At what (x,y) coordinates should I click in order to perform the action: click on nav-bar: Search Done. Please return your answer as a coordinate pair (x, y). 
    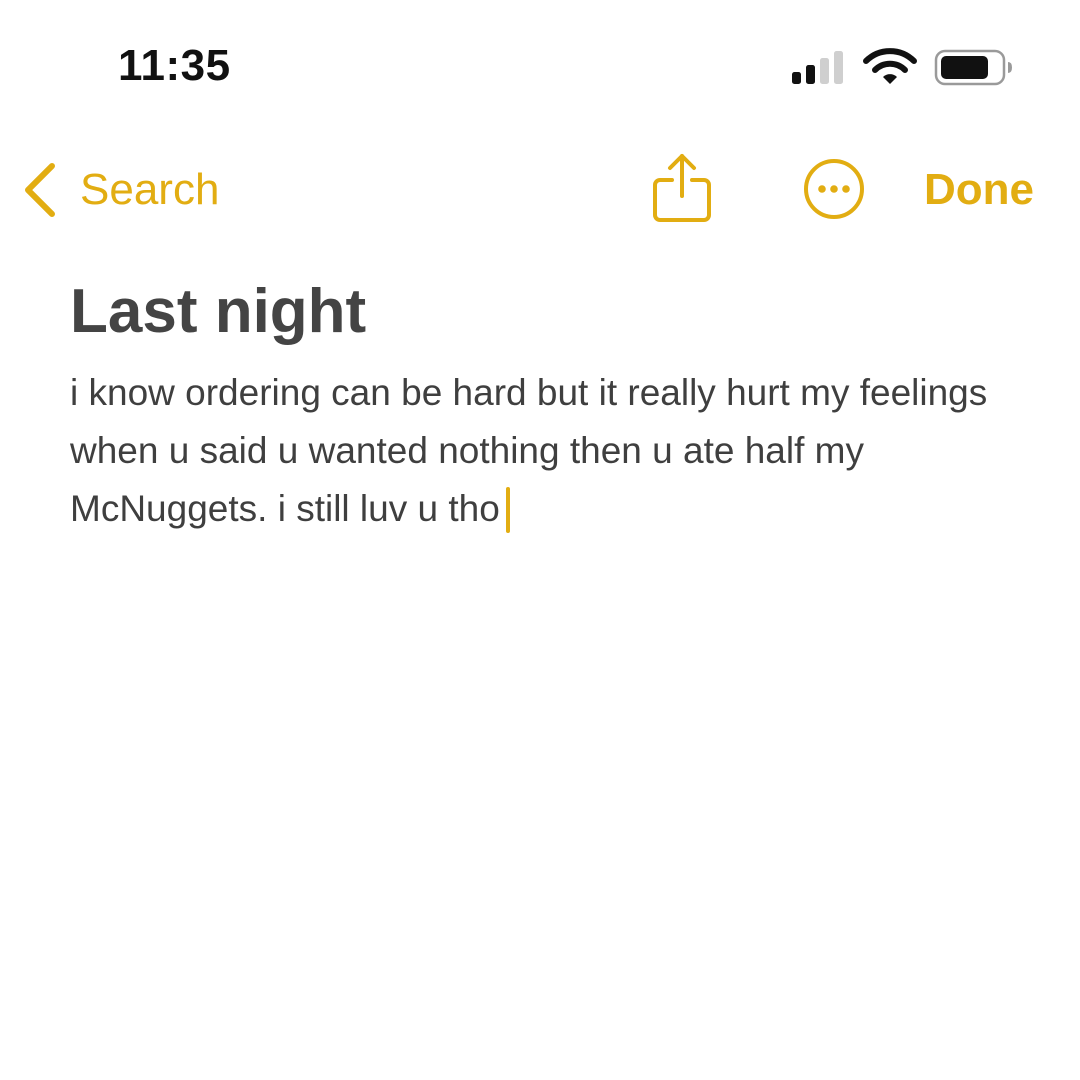
    Looking at the image, I should click on (540, 190).